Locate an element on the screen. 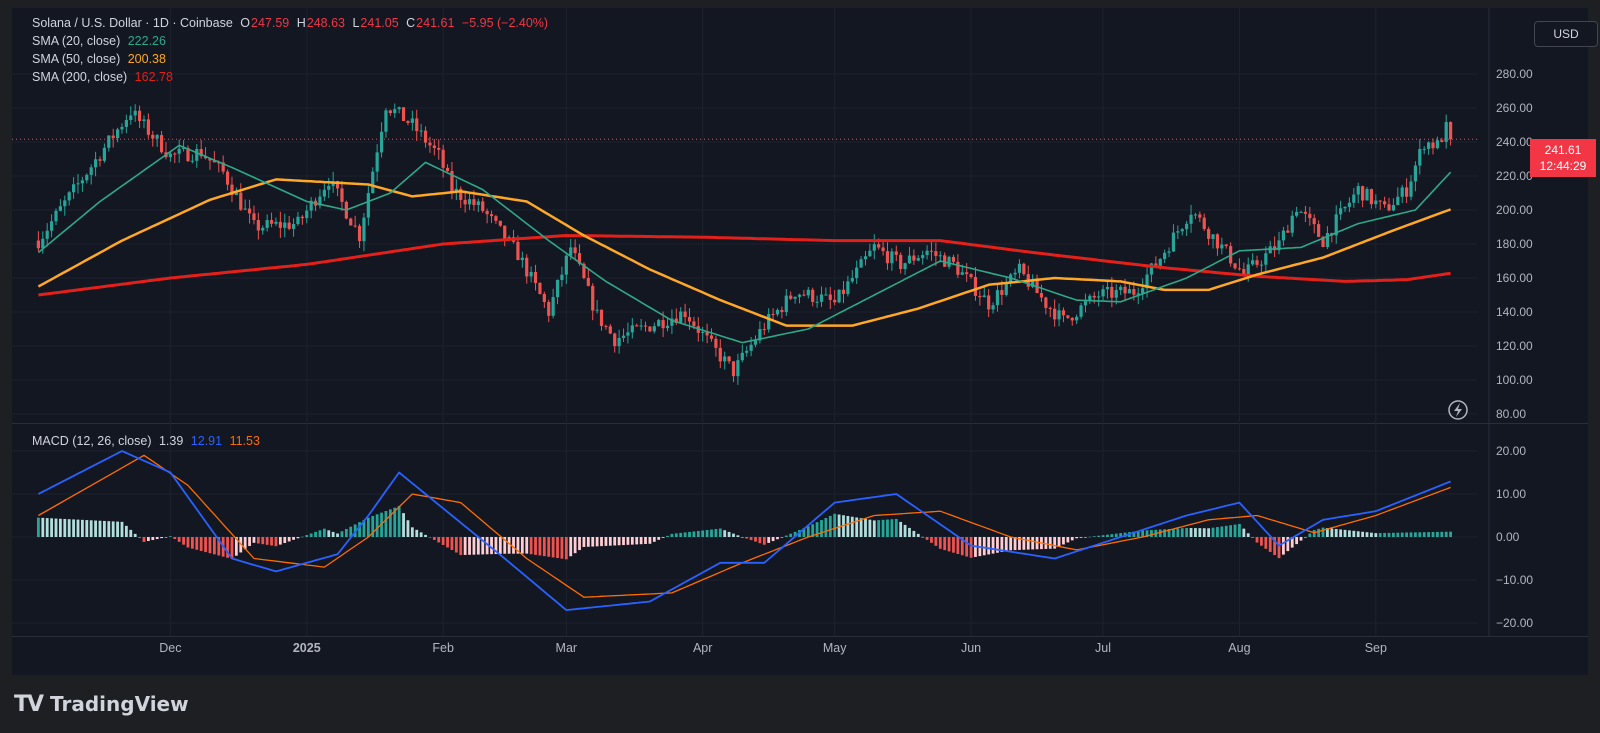 This screenshot has width=1600, height=733. tradingview-branding: TV TradingView is located at coordinates (101, 704).